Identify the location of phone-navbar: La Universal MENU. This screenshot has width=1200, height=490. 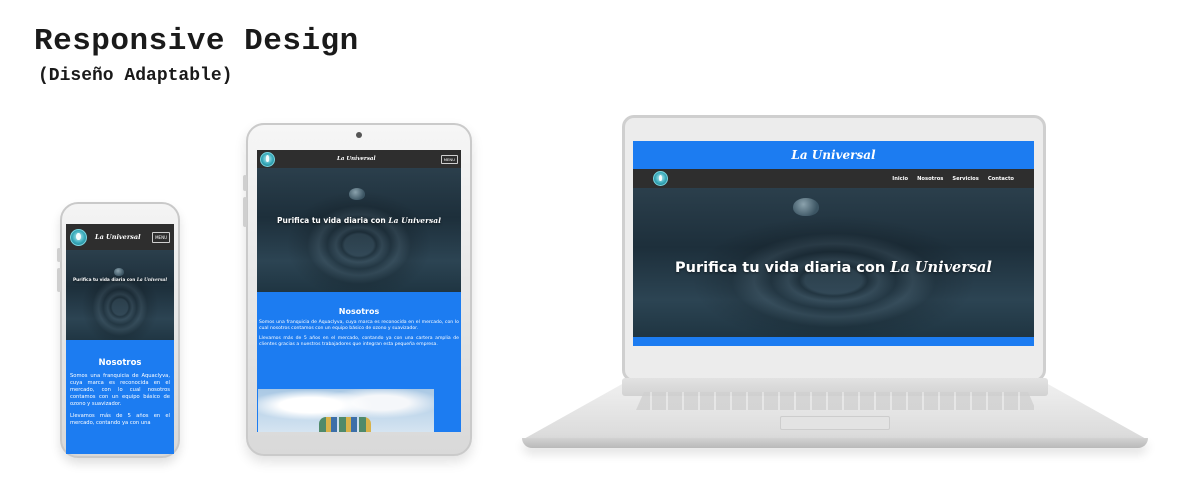
(120, 237).